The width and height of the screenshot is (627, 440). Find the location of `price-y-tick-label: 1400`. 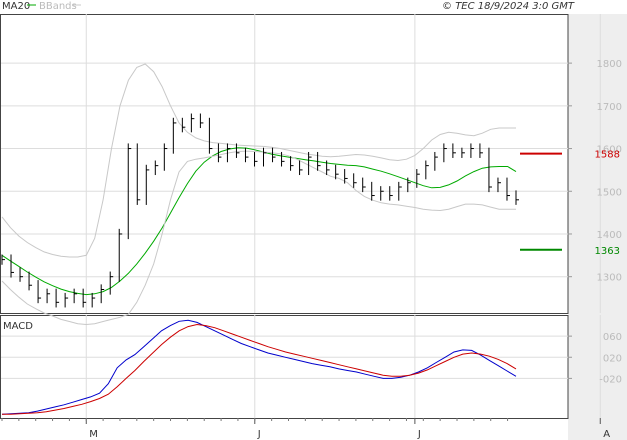

price-y-tick-label: 1400 is located at coordinates (609, 235).